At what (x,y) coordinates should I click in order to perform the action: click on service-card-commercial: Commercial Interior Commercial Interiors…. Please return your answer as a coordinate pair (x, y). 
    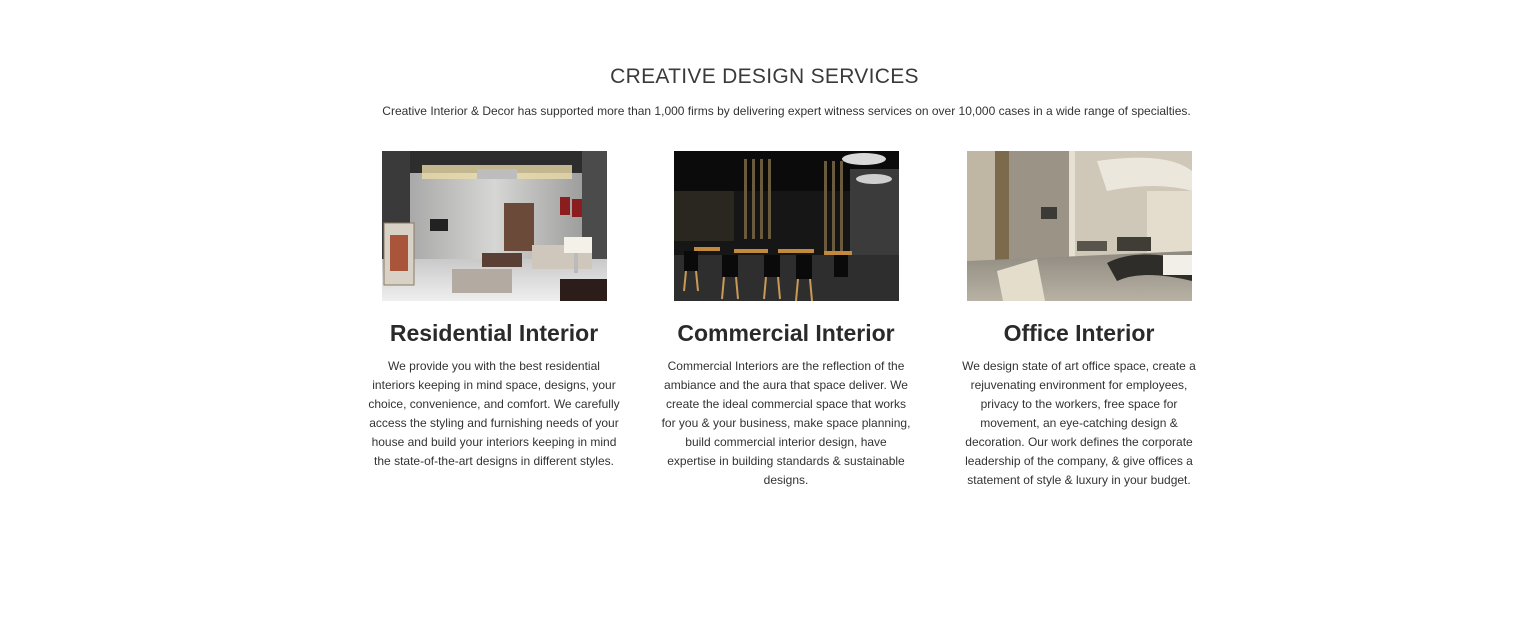
    Looking at the image, I should click on (786, 320).